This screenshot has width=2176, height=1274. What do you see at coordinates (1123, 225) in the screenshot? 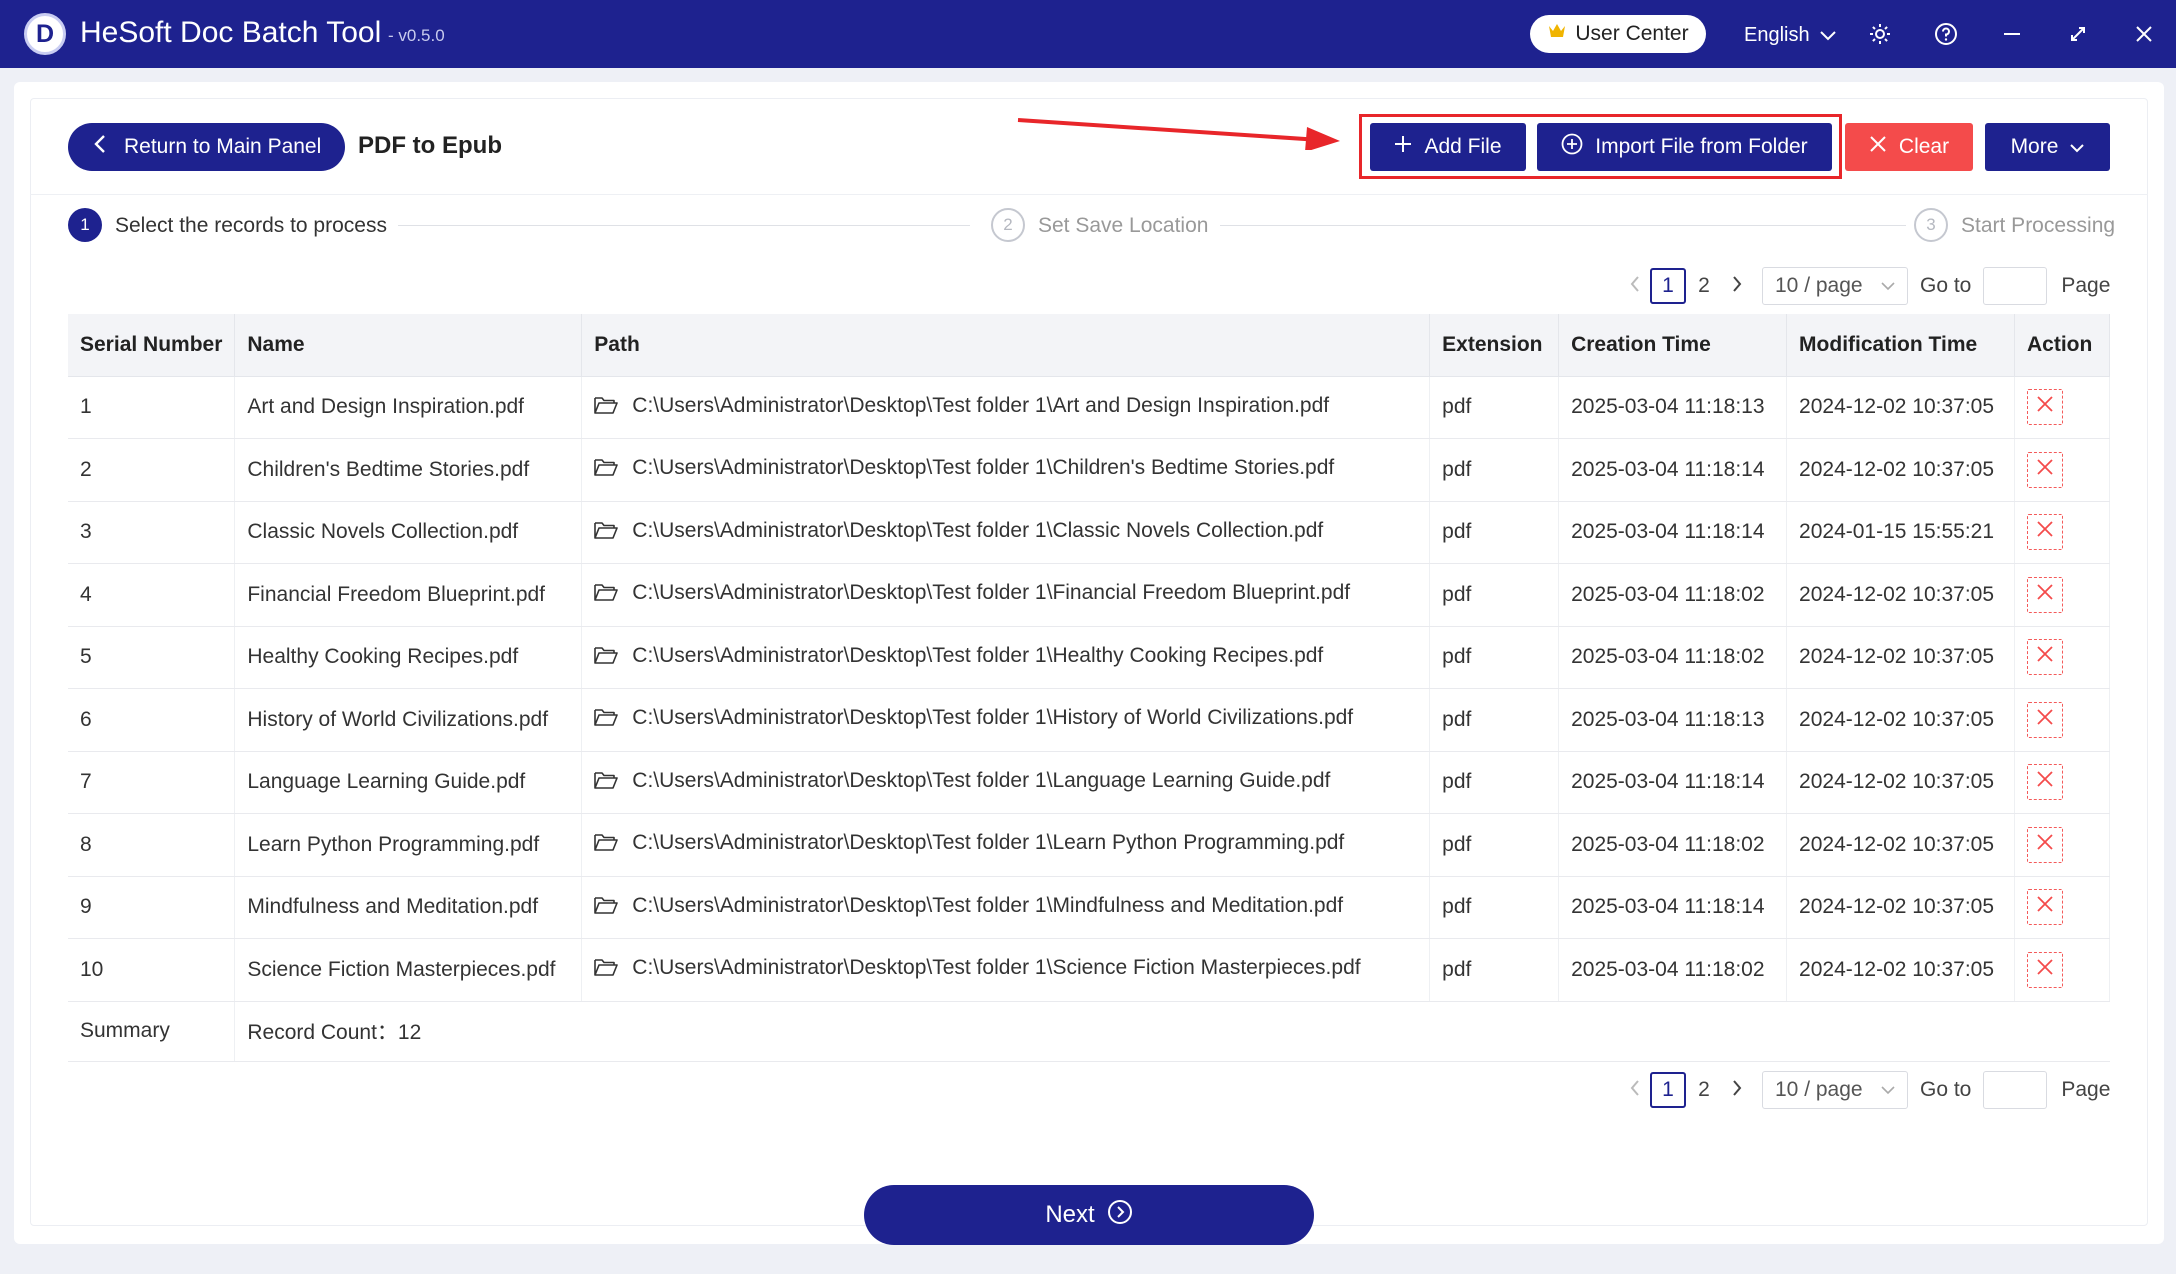
I see `step-2-label: Set Save Location` at bounding box center [1123, 225].